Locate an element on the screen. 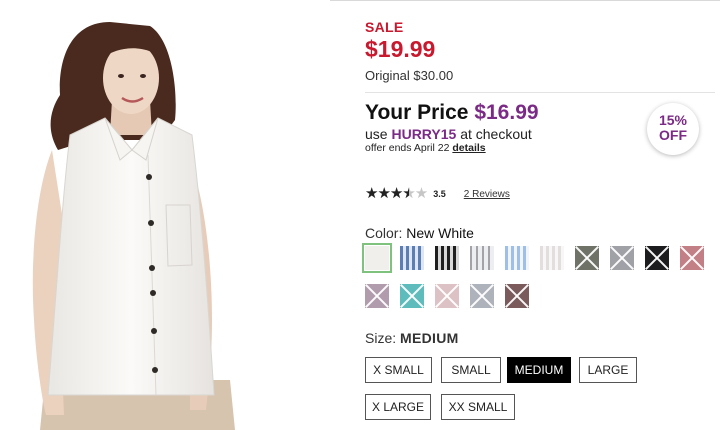 The height and width of the screenshot is (430, 720). promo-suffix: at checkout is located at coordinates (496, 134).